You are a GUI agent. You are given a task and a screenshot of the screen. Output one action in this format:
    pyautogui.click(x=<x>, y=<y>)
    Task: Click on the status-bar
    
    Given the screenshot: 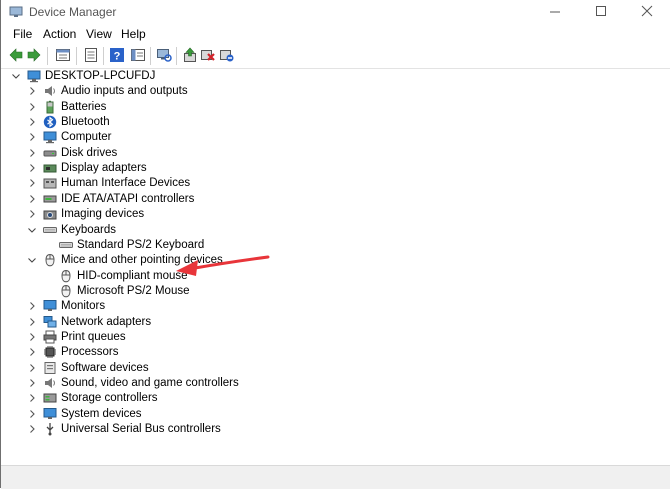 What is the action you would take?
    pyautogui.click(x=335, y=477)
    